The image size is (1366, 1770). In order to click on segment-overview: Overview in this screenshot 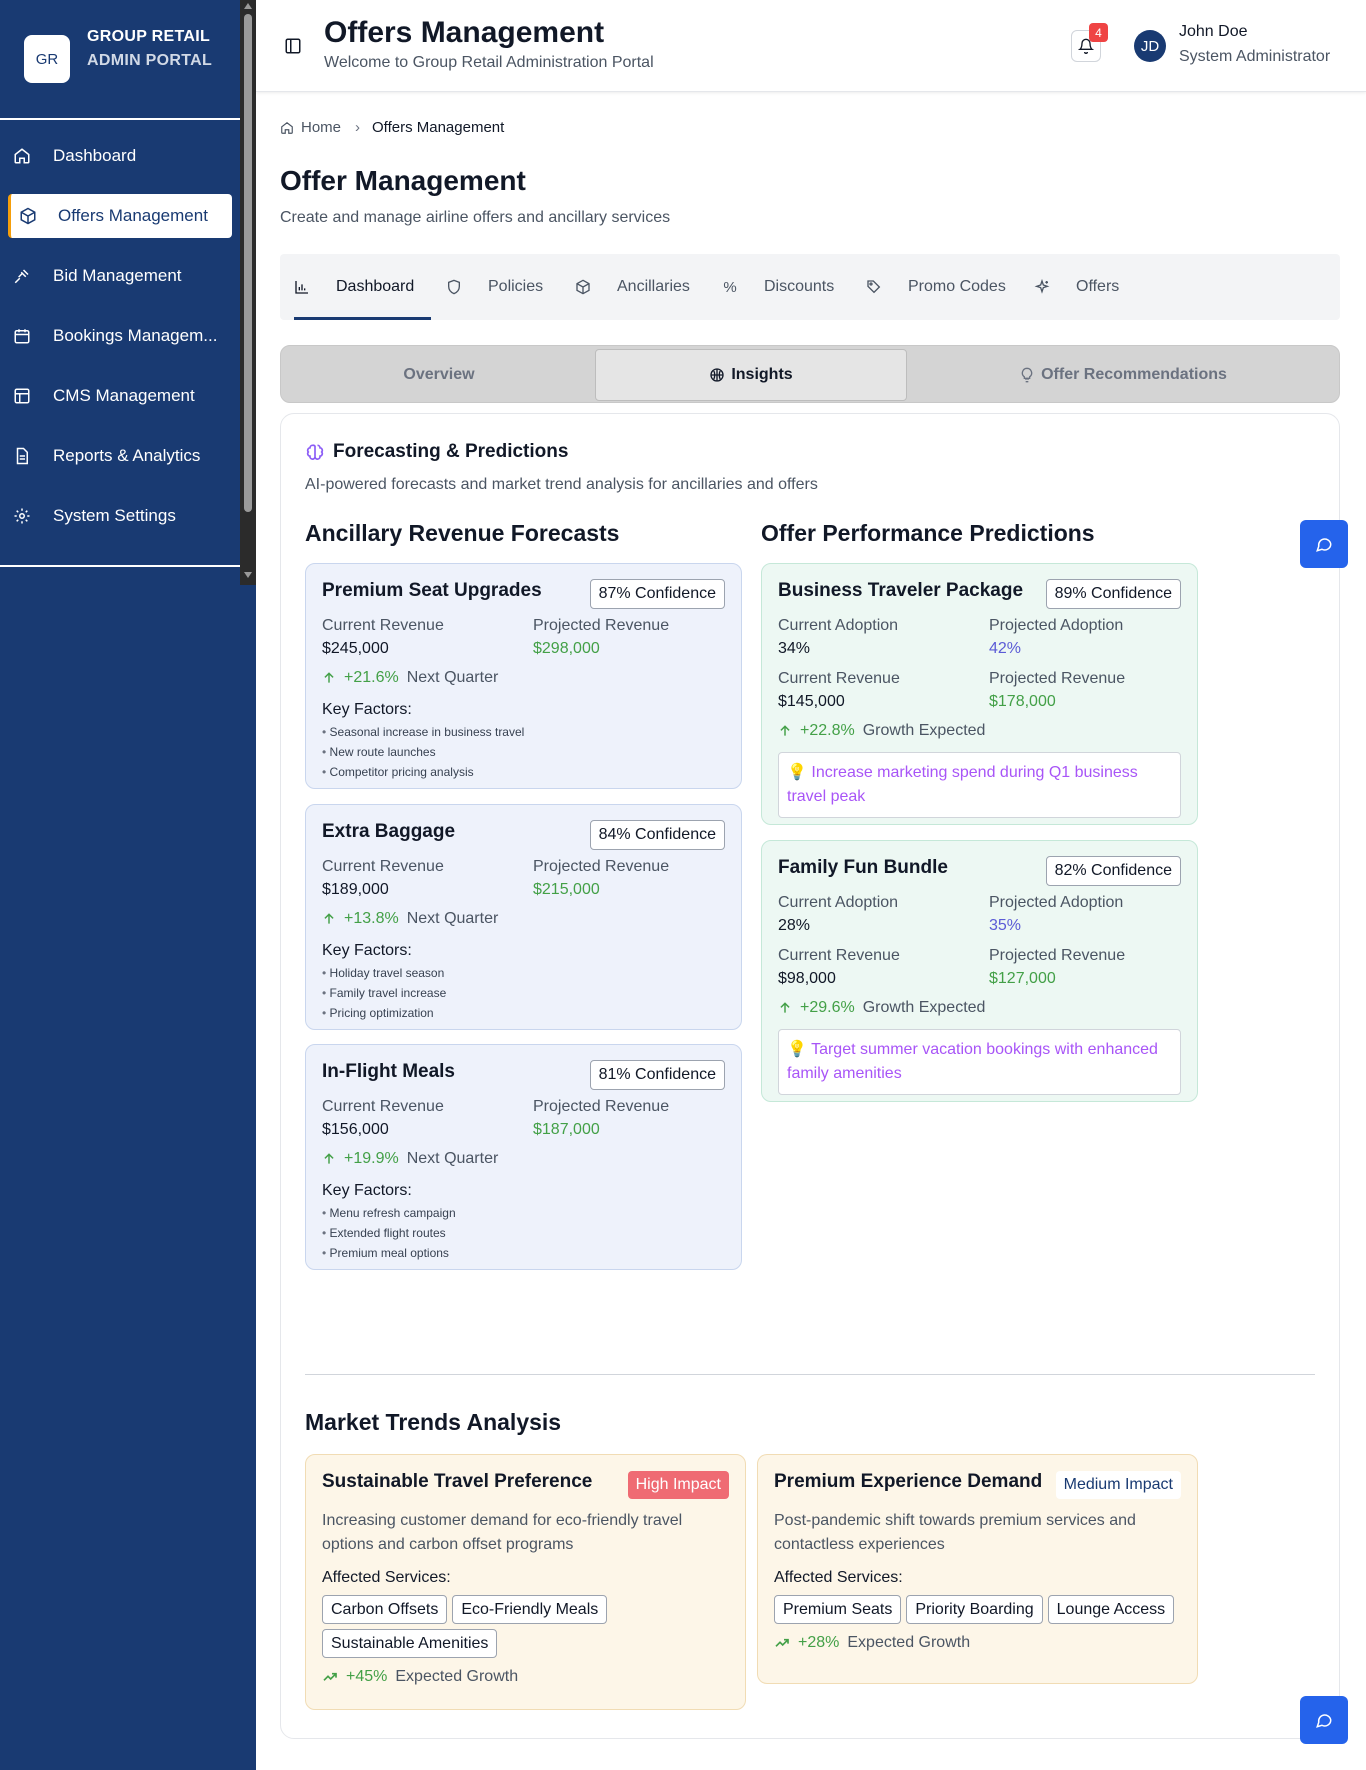, I will do `click(439, 375)`.